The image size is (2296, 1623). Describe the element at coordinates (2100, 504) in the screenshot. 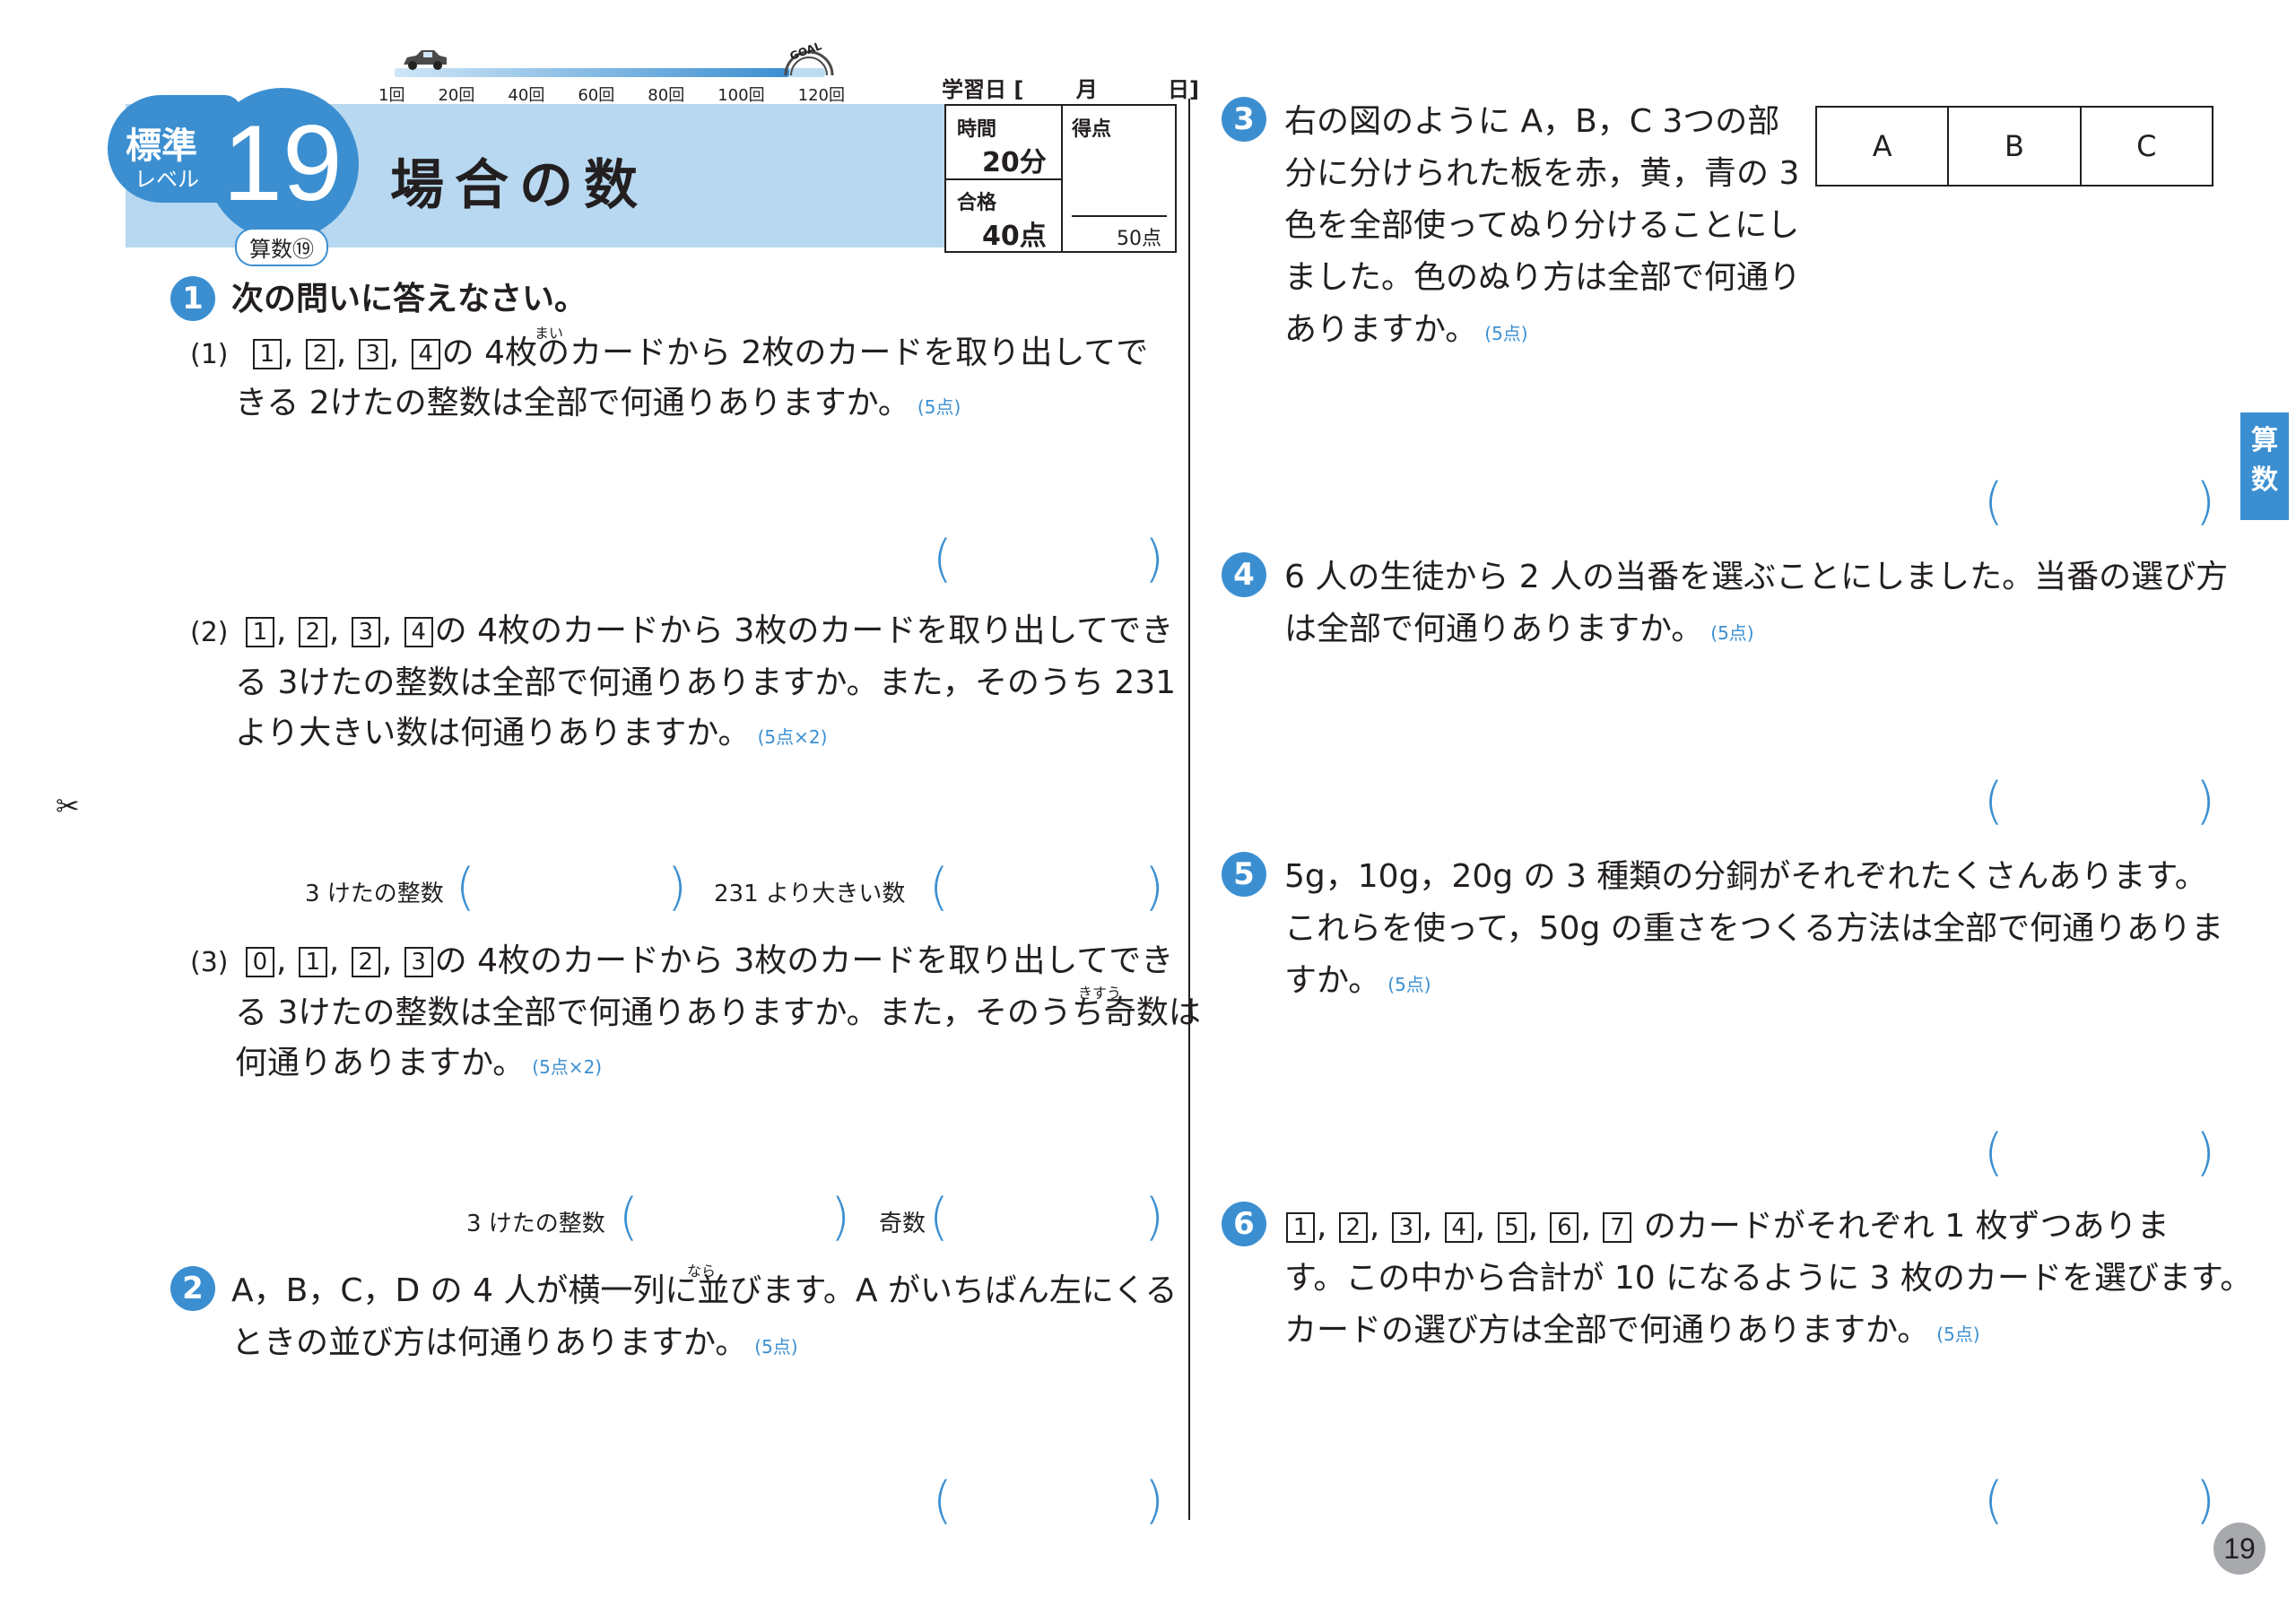

I see `answer-field-q3` at that location.